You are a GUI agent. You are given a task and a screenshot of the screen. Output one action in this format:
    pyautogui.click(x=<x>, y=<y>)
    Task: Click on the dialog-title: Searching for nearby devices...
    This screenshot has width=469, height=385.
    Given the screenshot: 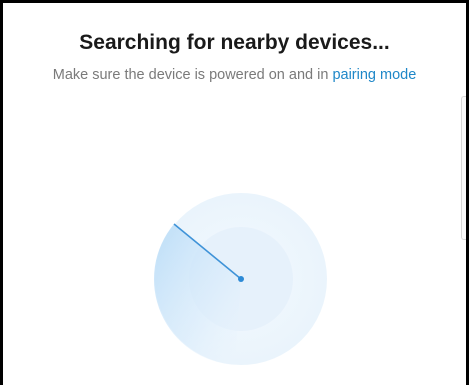 What is the action you would take?
    pyautogui.click(x=234, y=42)
    